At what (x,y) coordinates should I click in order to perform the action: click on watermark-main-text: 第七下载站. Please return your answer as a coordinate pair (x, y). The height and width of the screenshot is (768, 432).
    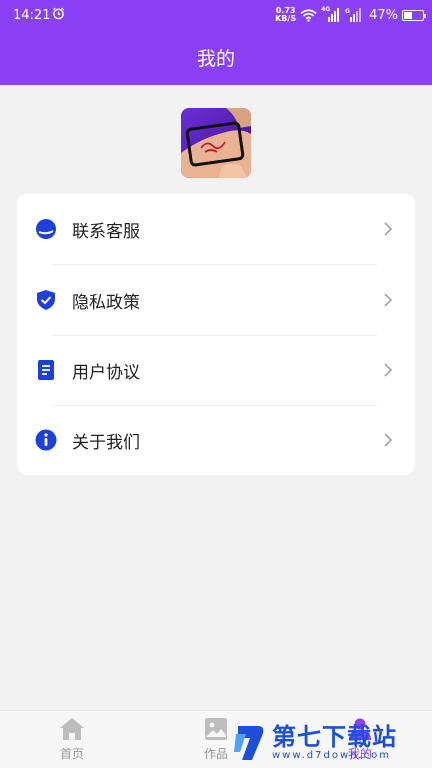
    Looking at the image, I should click on (334, 736).